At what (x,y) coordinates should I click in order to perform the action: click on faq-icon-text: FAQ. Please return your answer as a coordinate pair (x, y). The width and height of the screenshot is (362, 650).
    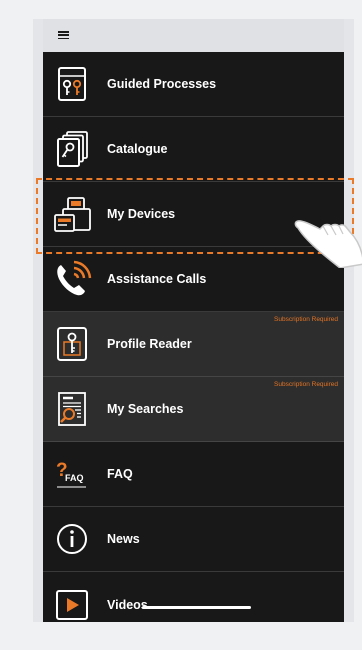
    Looking at the image, I should click on (74, 478).